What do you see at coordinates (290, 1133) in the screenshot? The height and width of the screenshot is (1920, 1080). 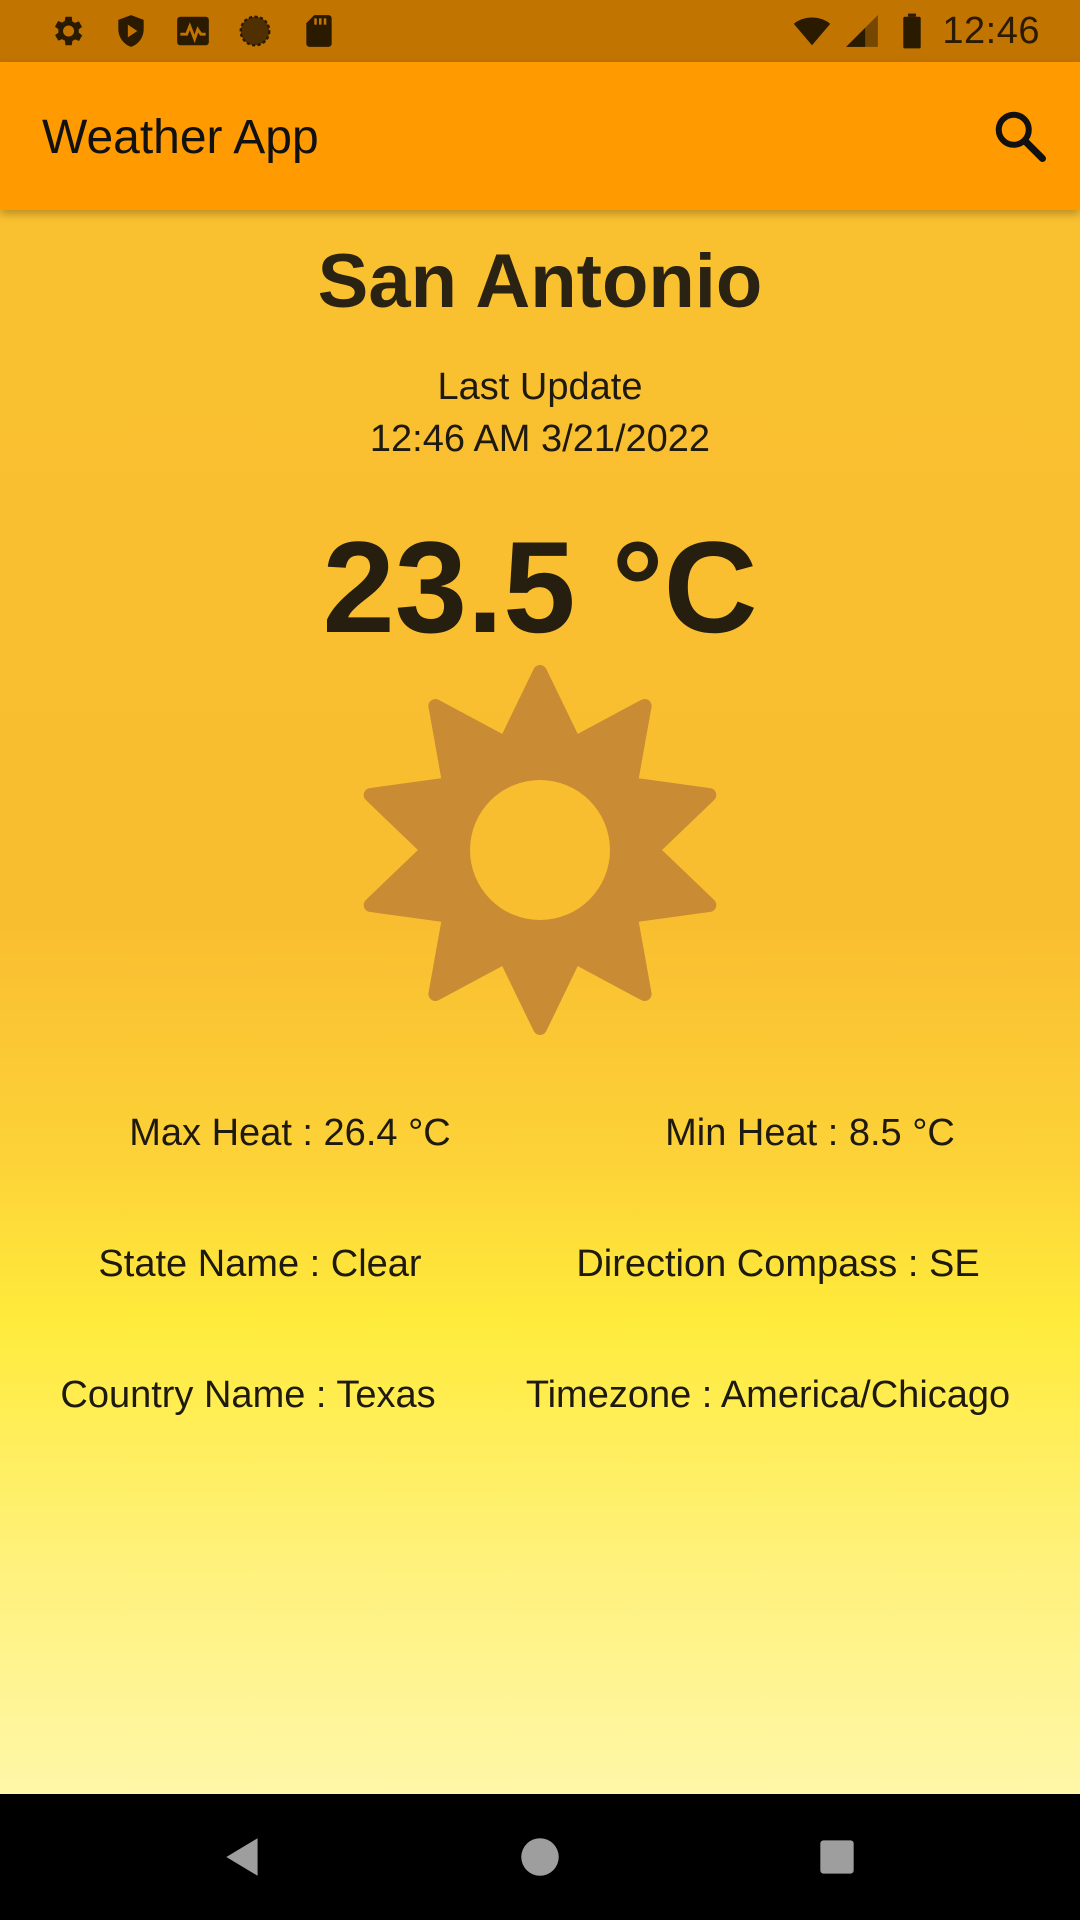 I see `max-heat: Max Heat : 26.4 °C` at bounding box center [290, 1133].